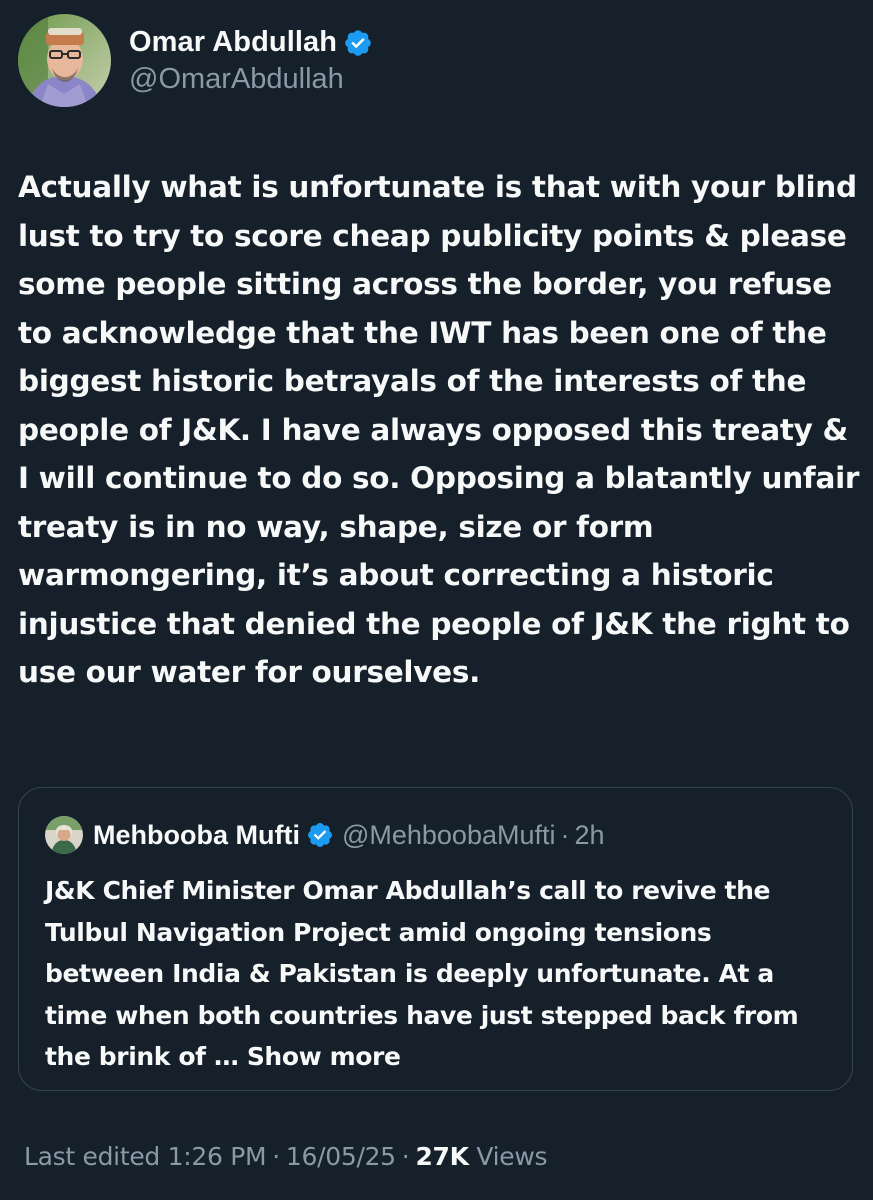  I want to click on show-more-link: Show more, so click(324, 1056).